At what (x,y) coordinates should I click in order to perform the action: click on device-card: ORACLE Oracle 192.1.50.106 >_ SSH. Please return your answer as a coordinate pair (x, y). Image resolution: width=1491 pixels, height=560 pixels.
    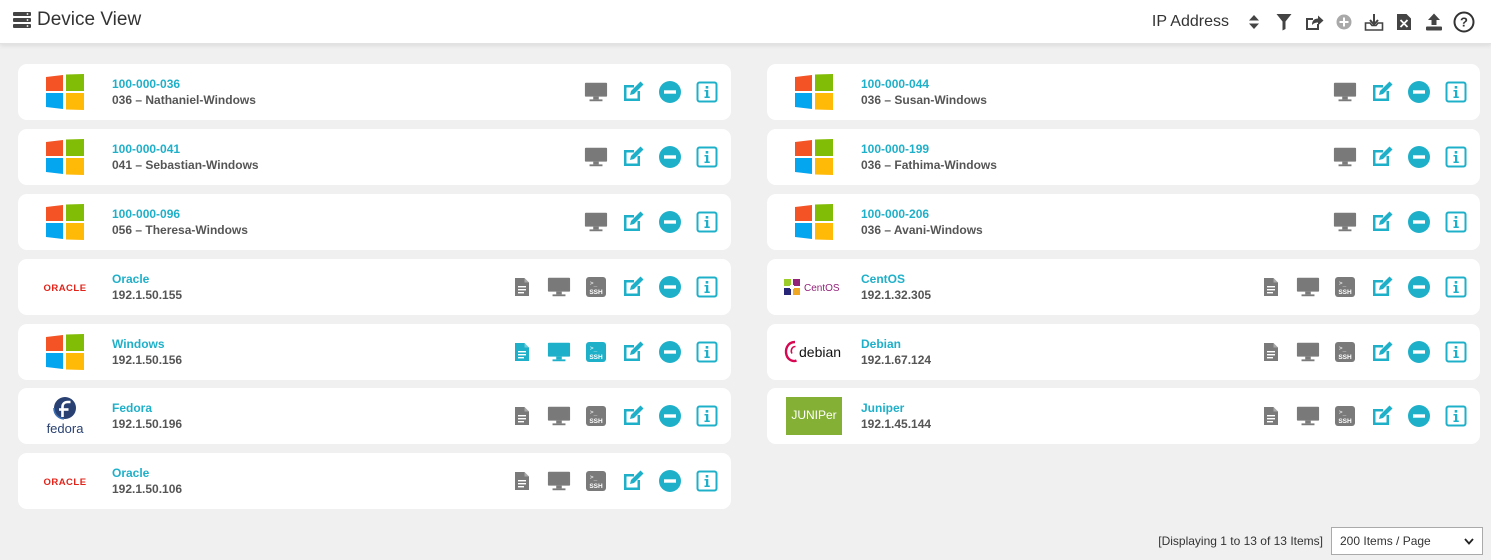
    Looking at the image, I should click on (374, 481).